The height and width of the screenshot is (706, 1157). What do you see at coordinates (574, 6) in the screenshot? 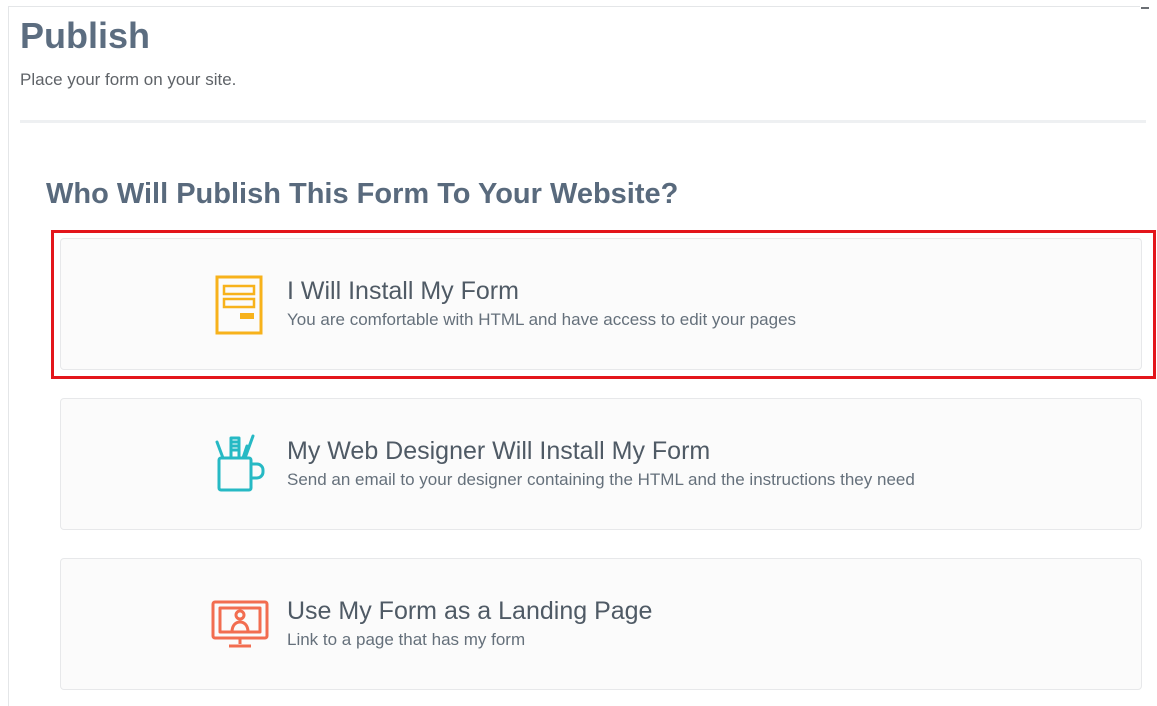
I see `window-top-border` at bounding box center [574, 6].